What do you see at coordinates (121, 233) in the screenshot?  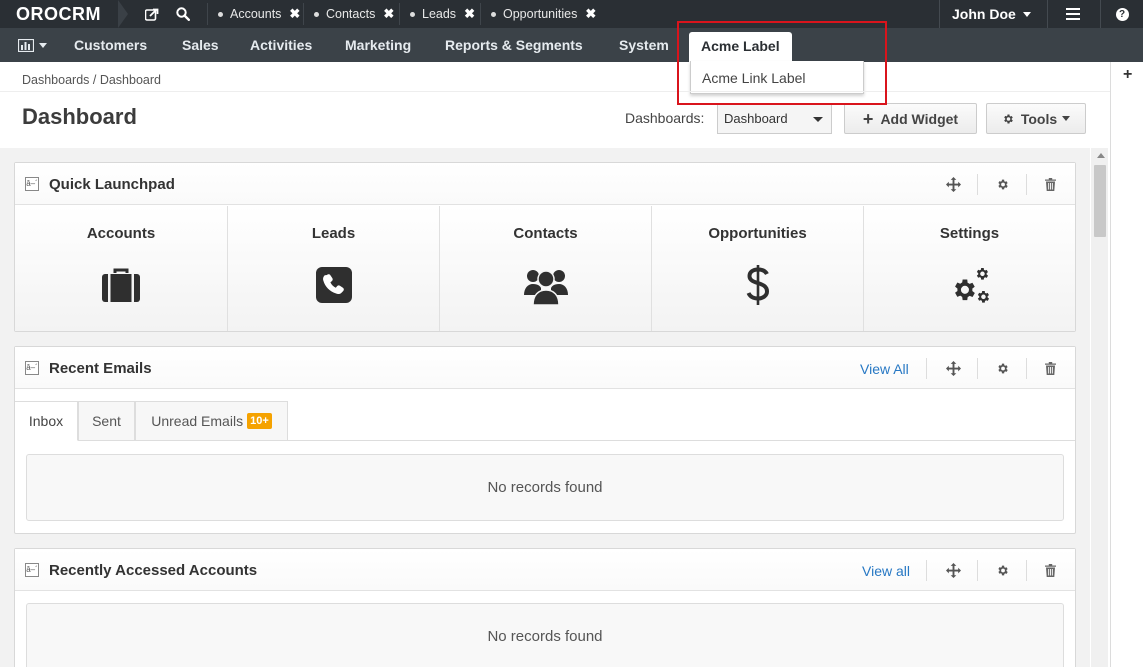 I see `launchpad-label: Accounts` at bounding box center [121, 233].